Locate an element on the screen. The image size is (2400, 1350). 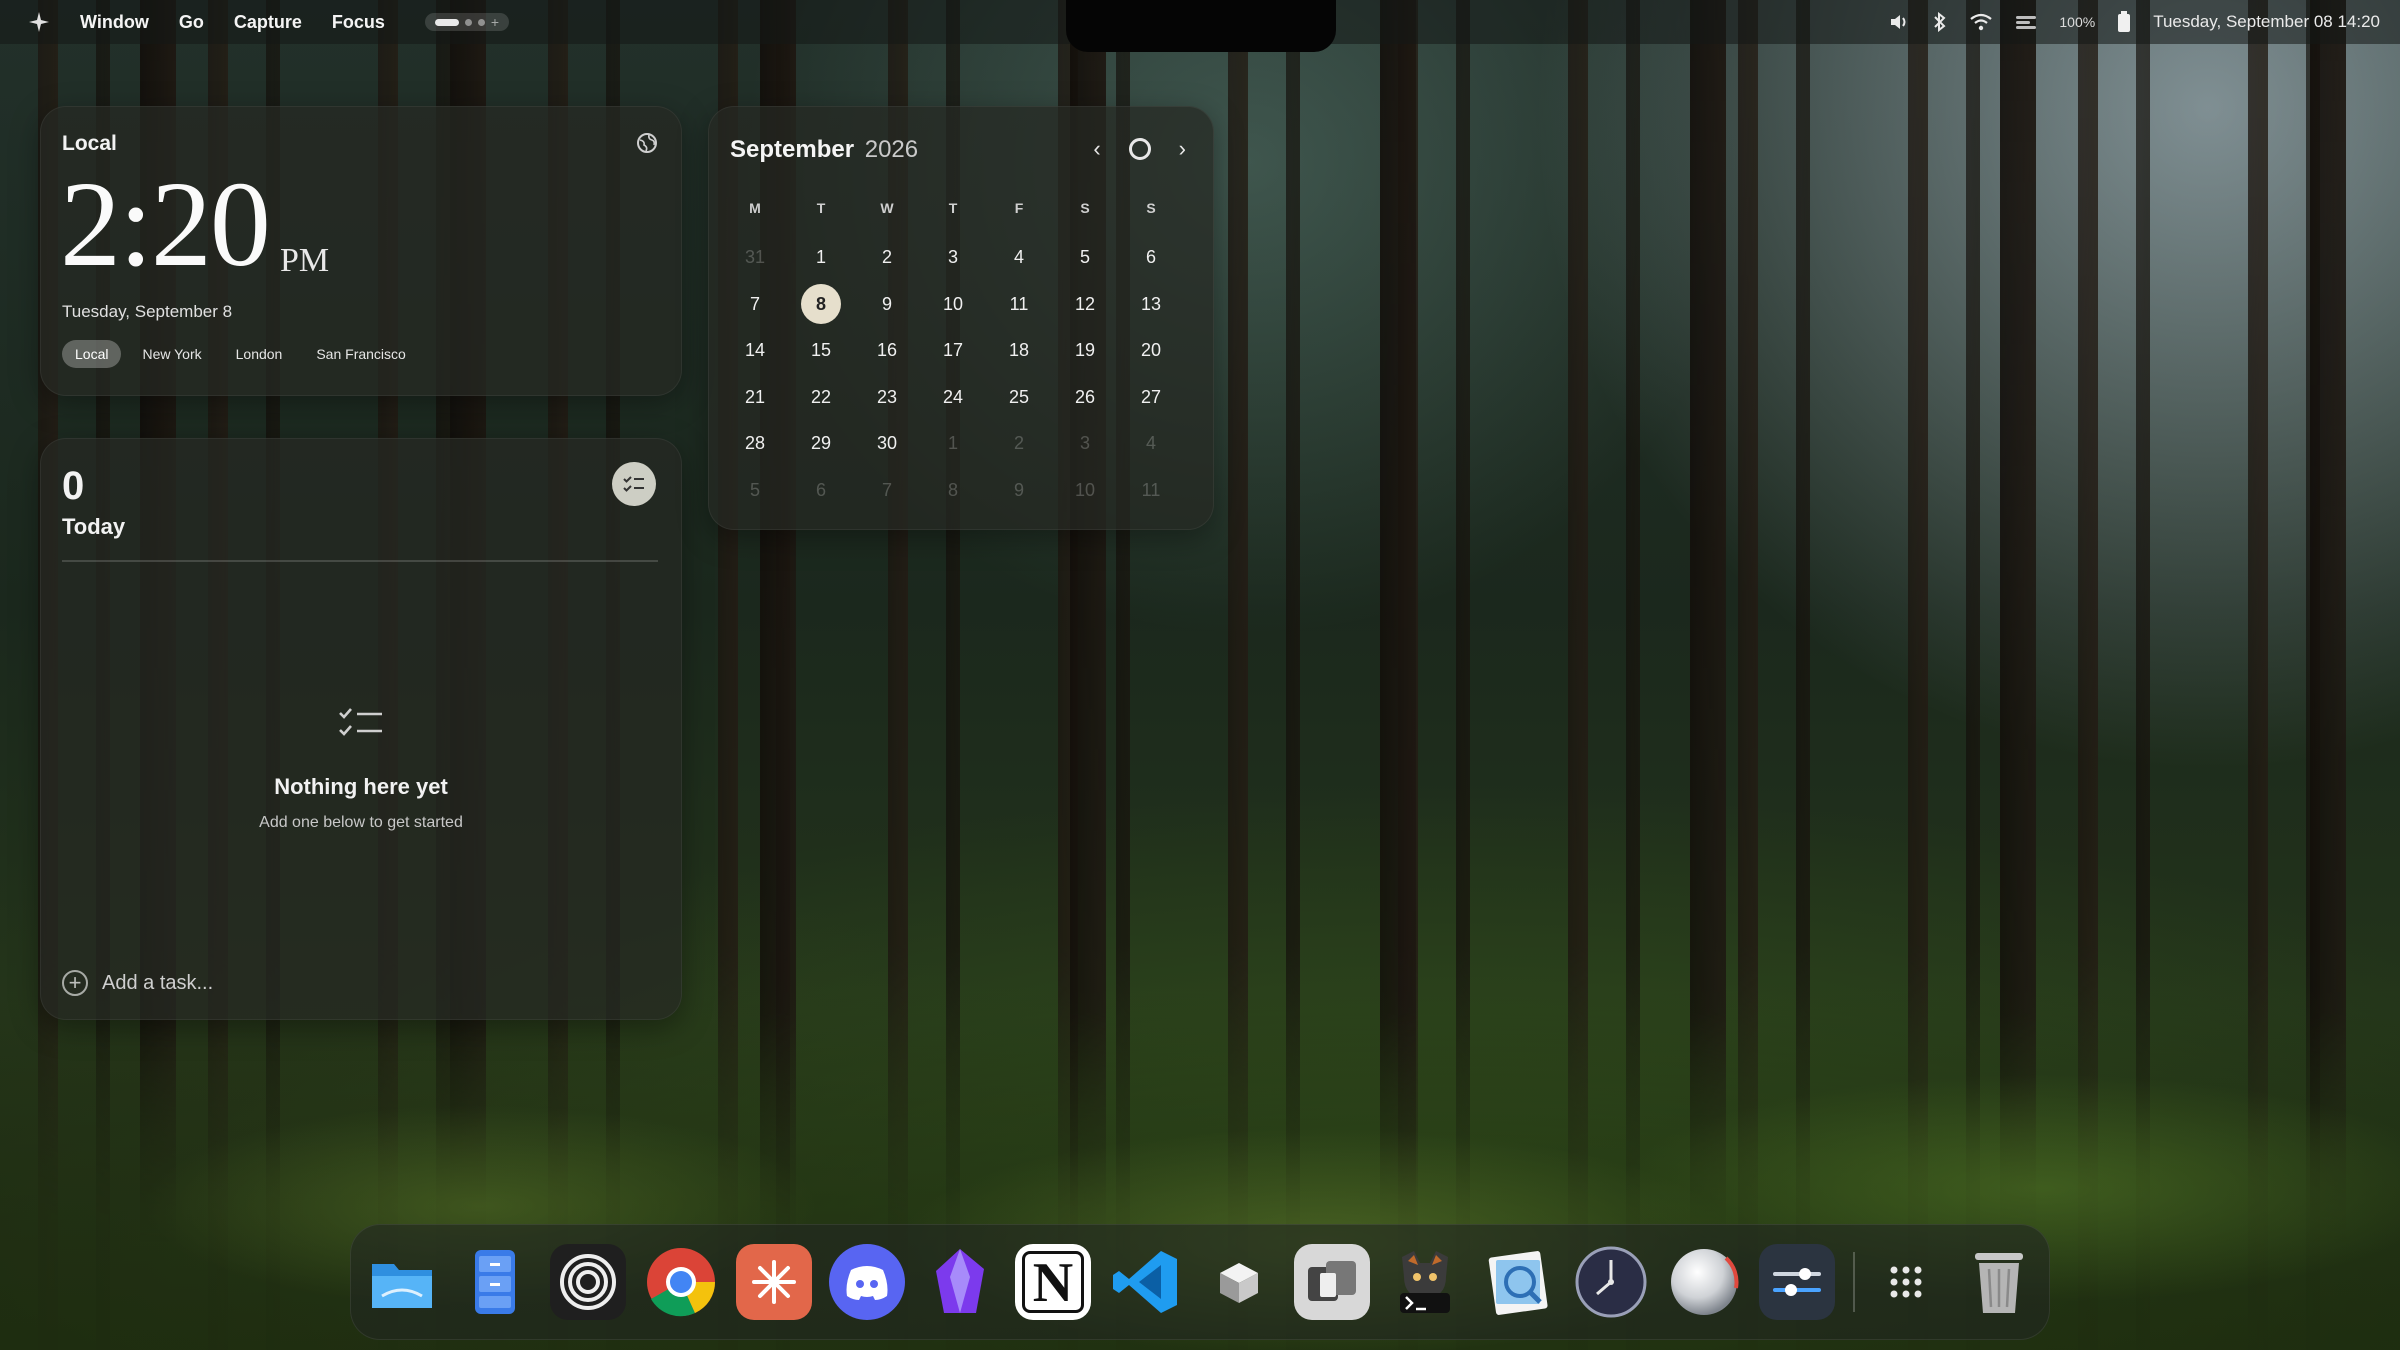
calendar-day: 8 is located at coordinates (953, 490).